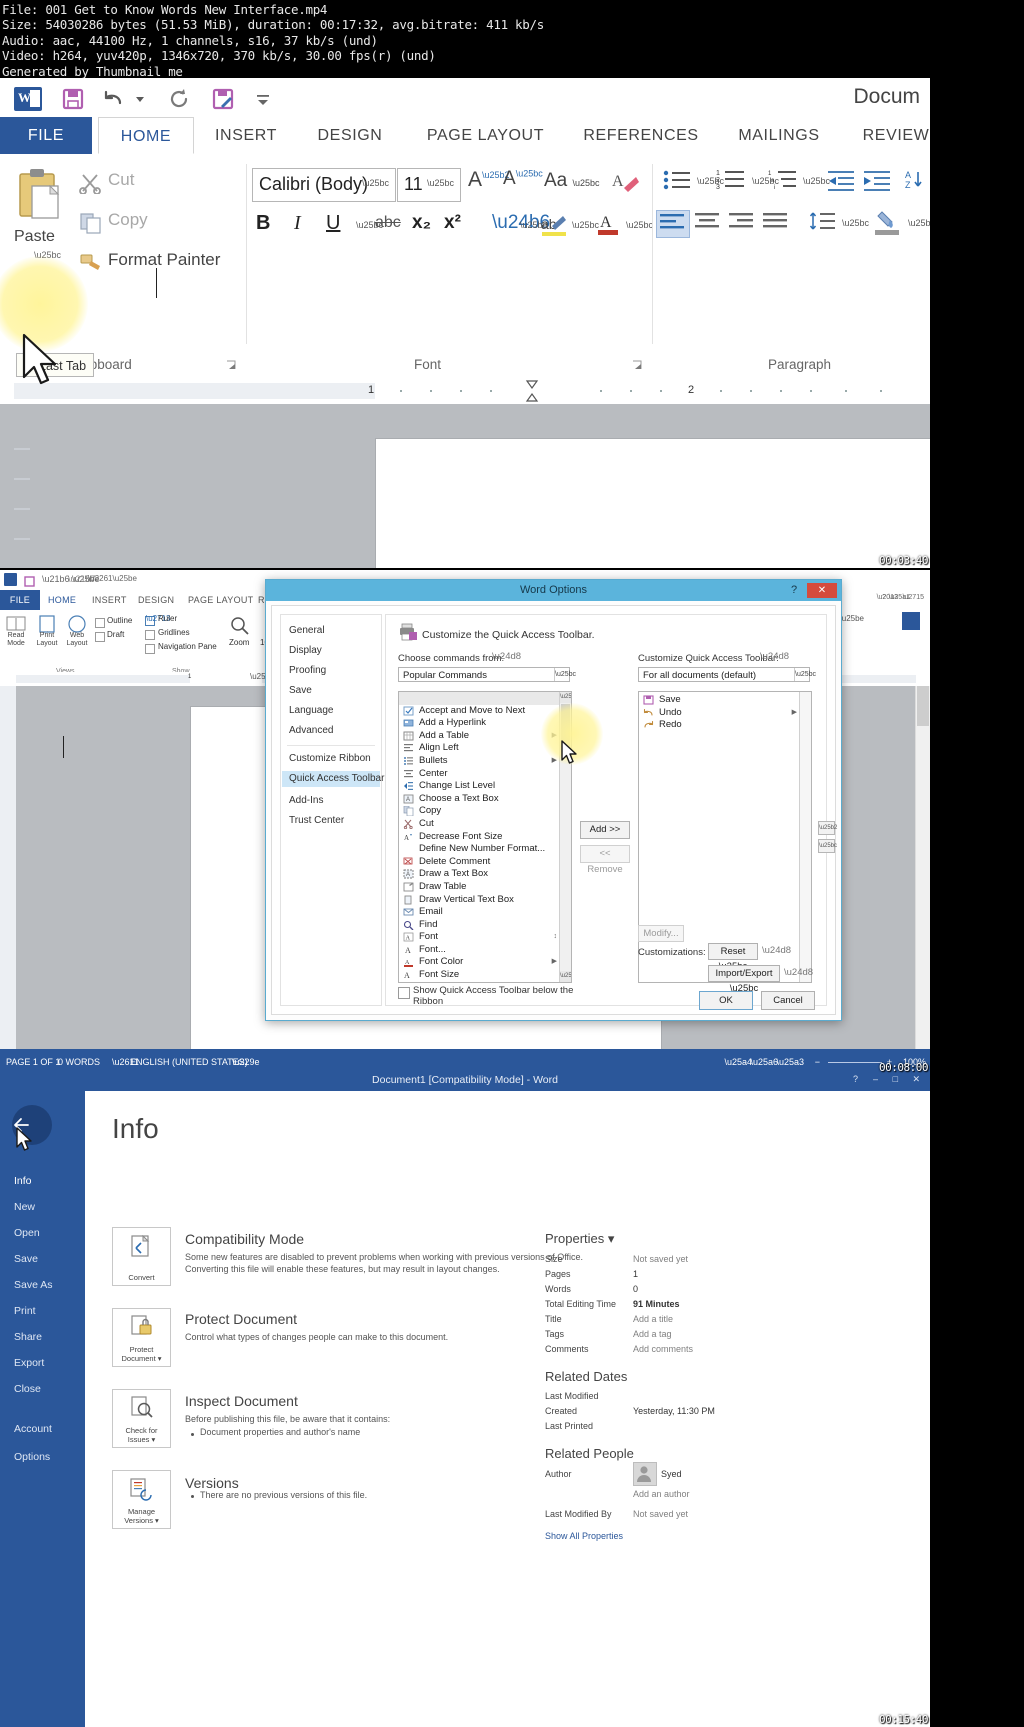  What do you see at coordinates (727, 674) in the screenshot?
I see `customize-qat-combo: For all documents (default) \u25bc` at bounding box center [727, 674].